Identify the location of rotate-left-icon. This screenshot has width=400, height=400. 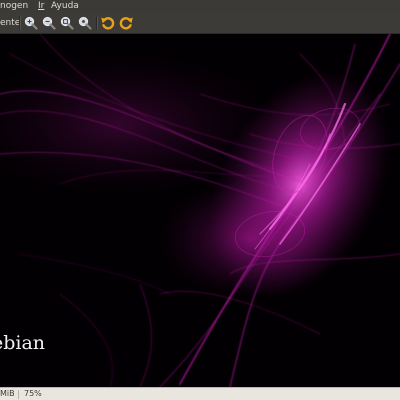
(108, 23).